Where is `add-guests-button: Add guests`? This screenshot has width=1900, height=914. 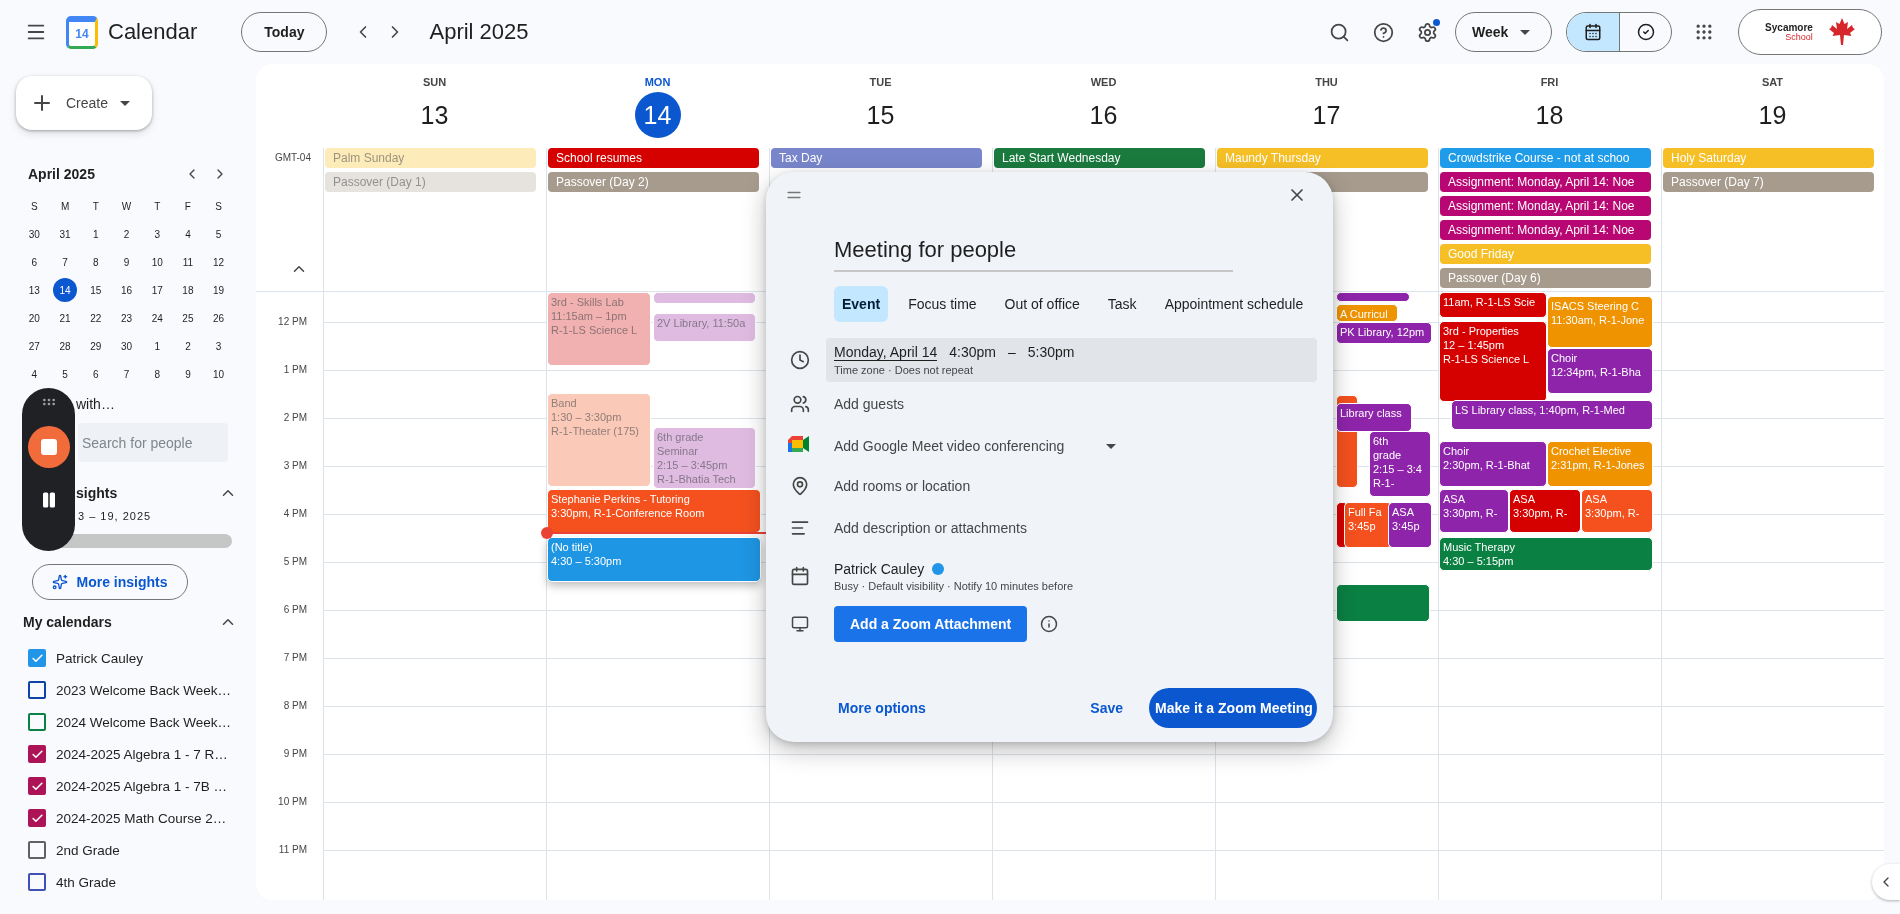 add-guests-button: Add guests is located at coordinates (869, 404).